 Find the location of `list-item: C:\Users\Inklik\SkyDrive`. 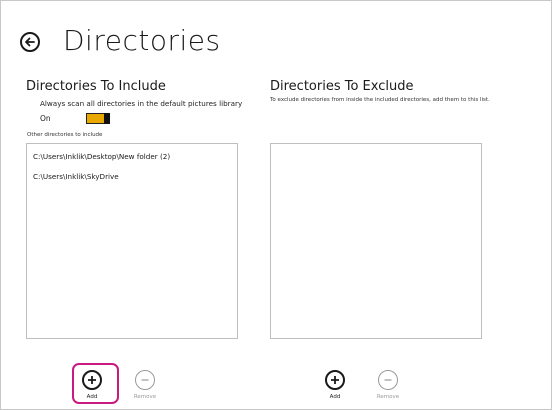

list-item: C:\Users\Inklik\SkyDrive is located at coordinates (76, 176).